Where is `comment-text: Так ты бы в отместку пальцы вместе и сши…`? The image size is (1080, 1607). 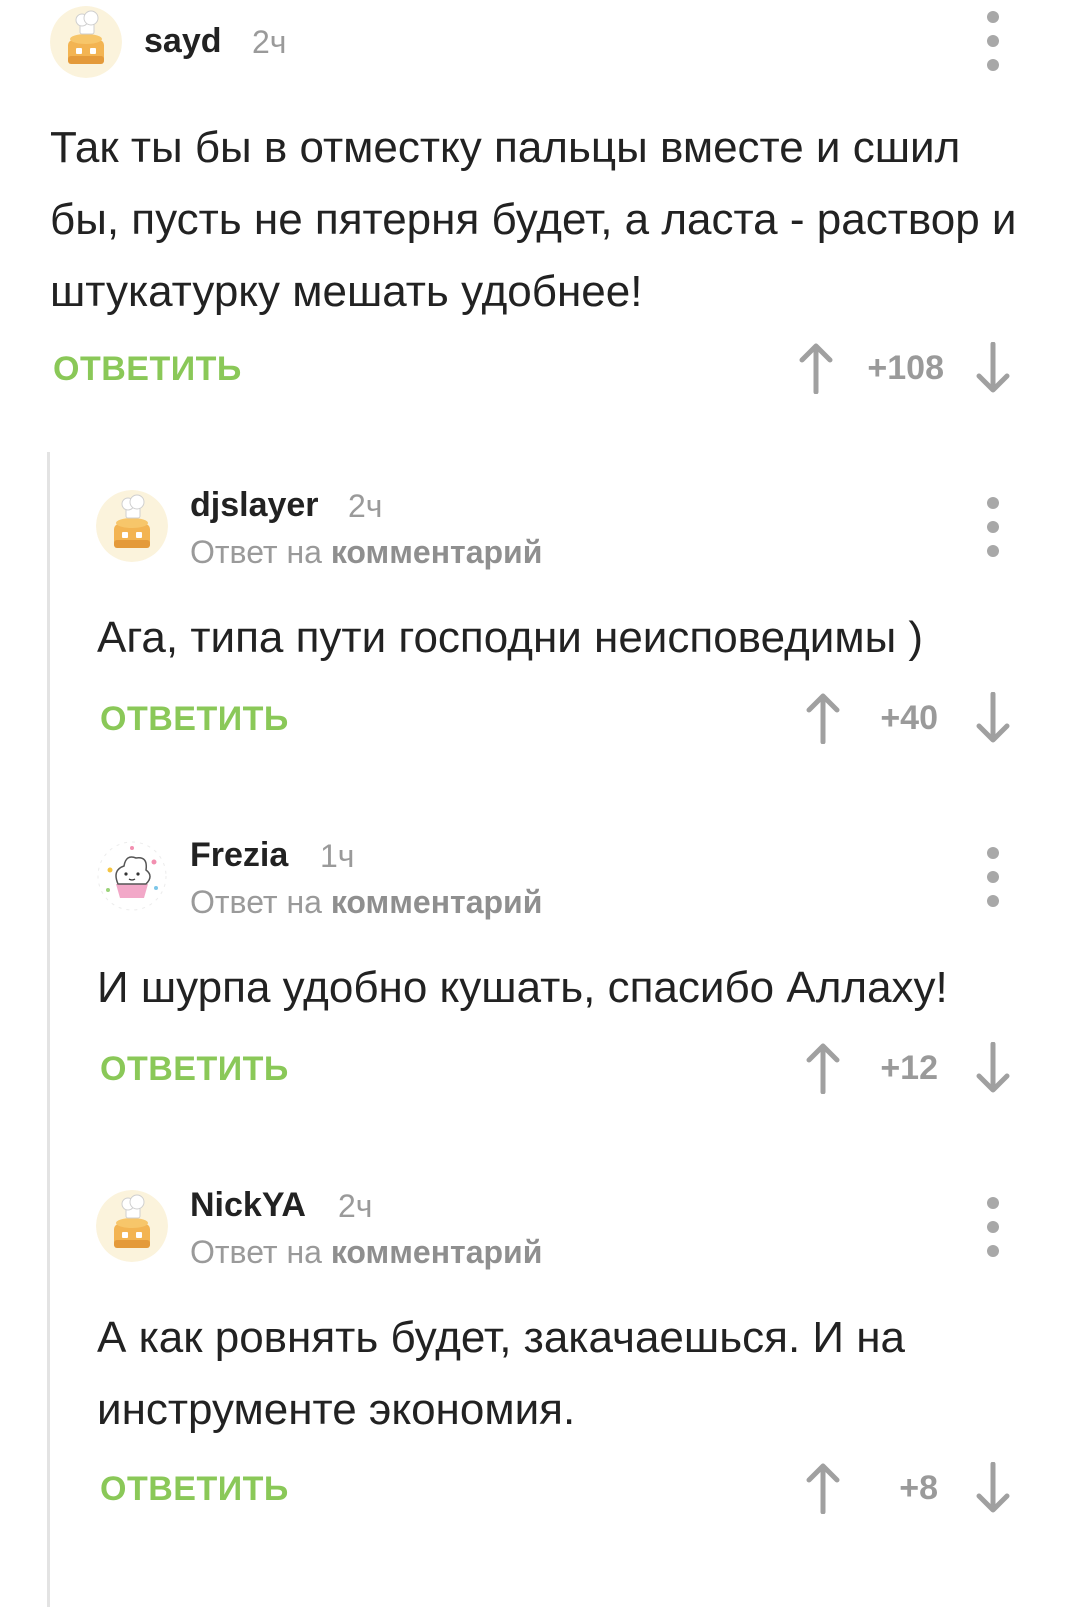 comment-text: Так ты бы в отместку пальцы вместе и сши… is located at coordinates (533, 219).